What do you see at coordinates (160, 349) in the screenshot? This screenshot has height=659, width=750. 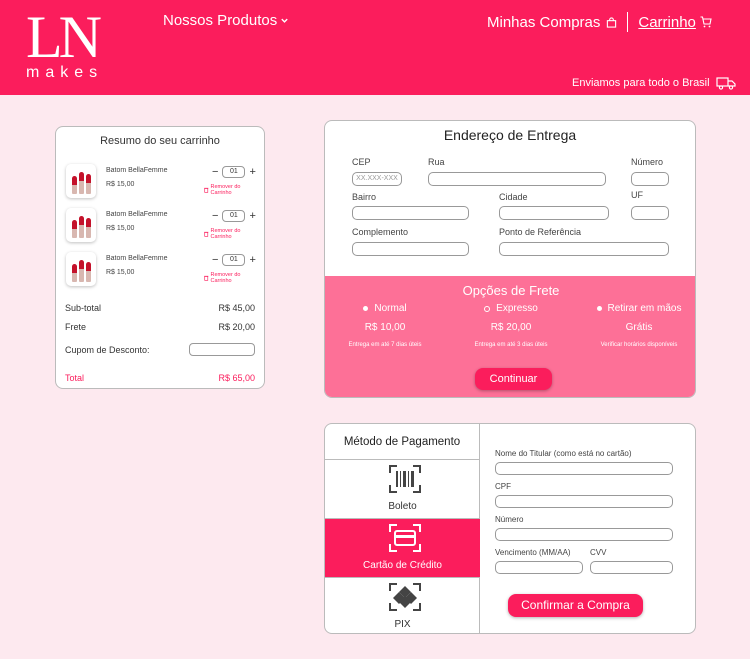 I see `coupon-row: Cupom de Desconto:` at bounding box center [160, 349].